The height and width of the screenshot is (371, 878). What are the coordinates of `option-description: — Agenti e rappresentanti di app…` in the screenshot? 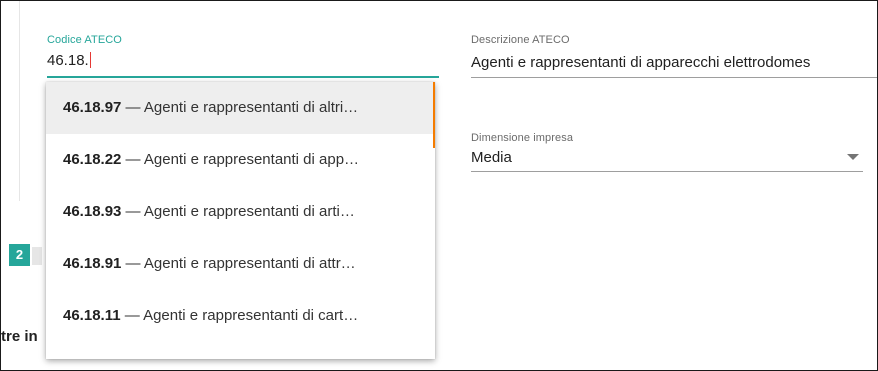 It's located at (240, 159).